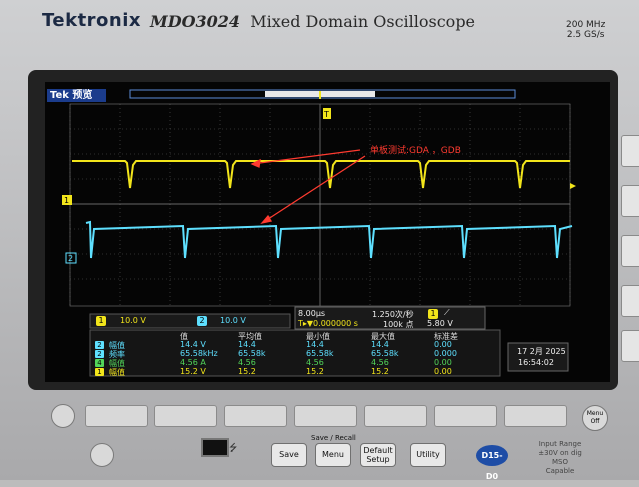 The image size is (639, 487). I want to click on meas-row-channel: 4, so click(99, 363).